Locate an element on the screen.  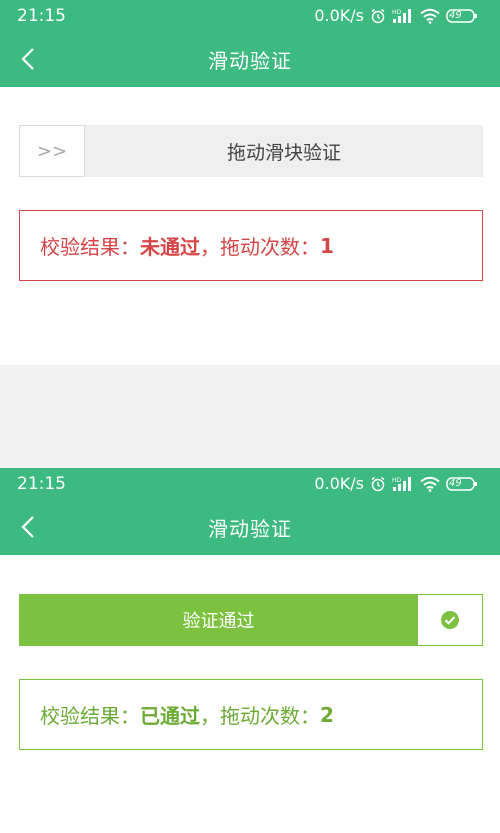
verify-result-box: 校验结果： 已通过 ，拖动次数： 2 is located at coordinates (251, 714).